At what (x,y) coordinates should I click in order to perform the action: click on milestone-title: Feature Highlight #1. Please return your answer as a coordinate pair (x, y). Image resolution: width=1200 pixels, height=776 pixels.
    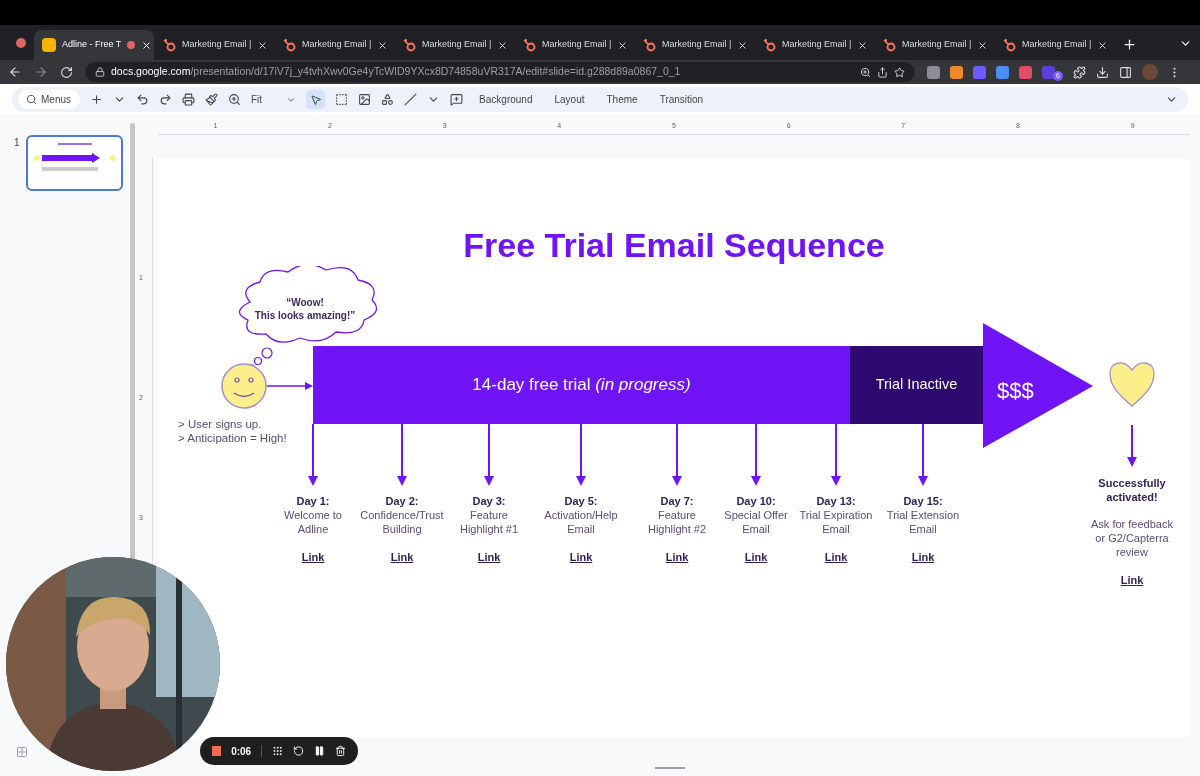
    Looking at the image, I should click on (489, 522).